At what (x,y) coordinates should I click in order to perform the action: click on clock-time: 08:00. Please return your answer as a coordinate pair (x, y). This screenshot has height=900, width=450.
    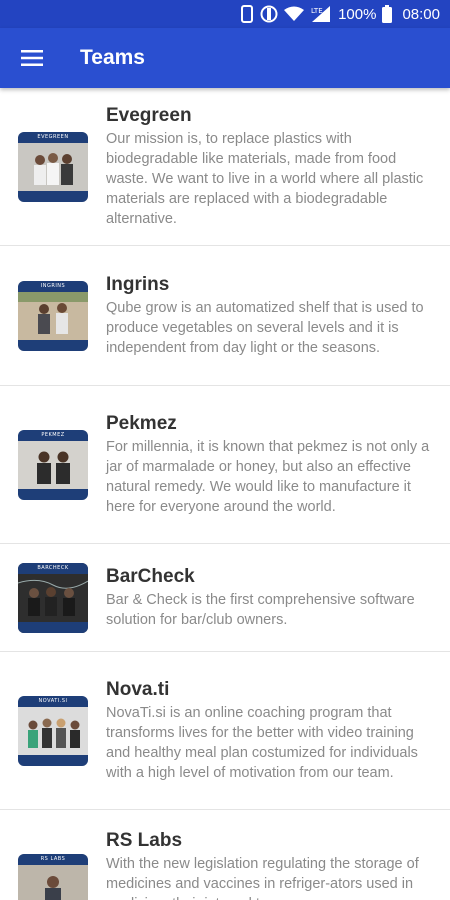
    Looking at the image, I should click on (421, 14).